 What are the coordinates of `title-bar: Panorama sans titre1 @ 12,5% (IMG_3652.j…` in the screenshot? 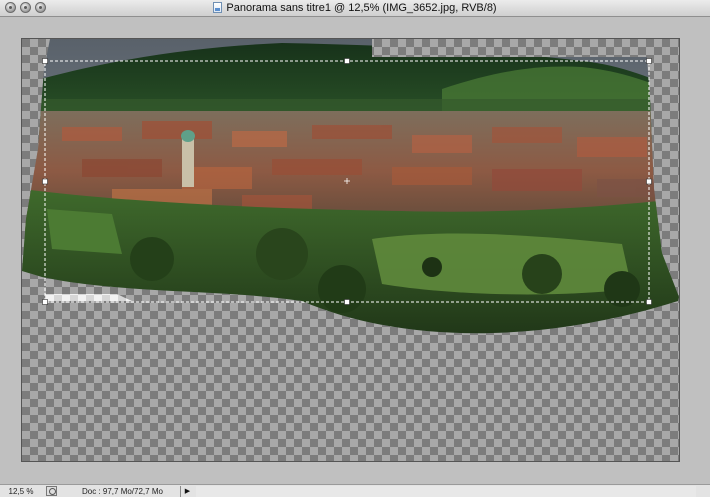 It's located at (355, 8).